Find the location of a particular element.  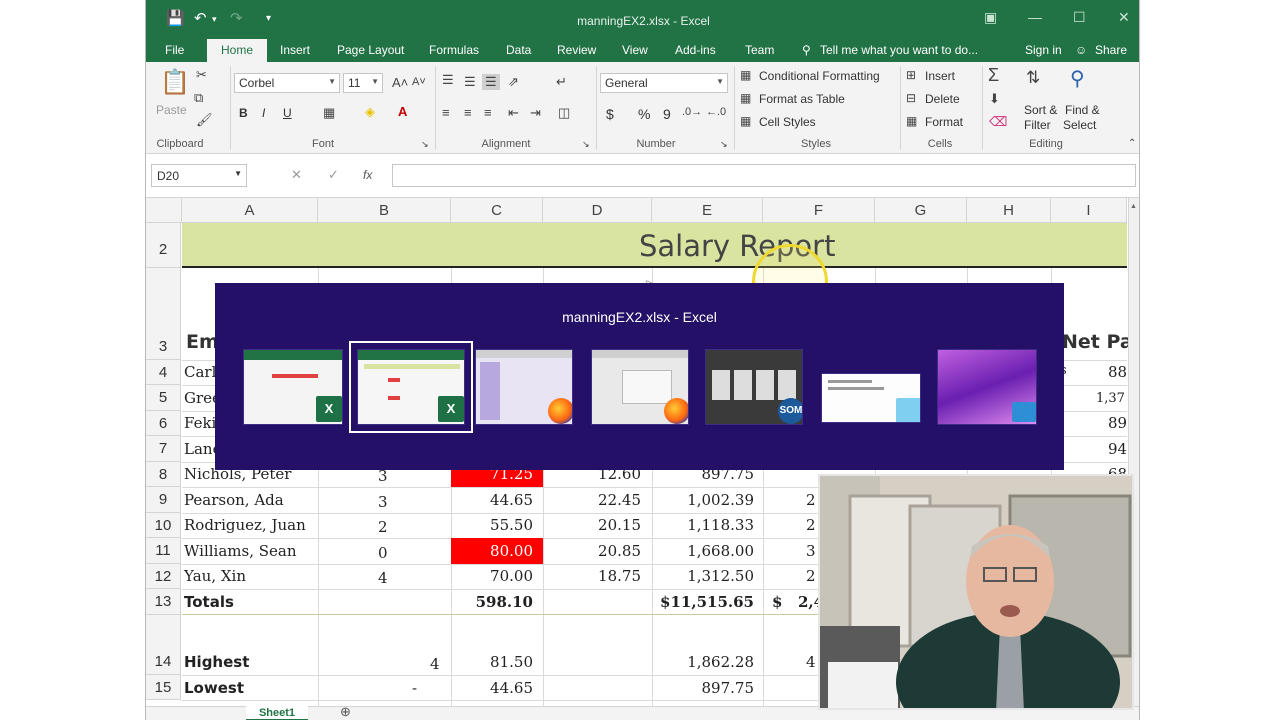

sheet-tab: Sheet1 is located at coordinates (277, 712).